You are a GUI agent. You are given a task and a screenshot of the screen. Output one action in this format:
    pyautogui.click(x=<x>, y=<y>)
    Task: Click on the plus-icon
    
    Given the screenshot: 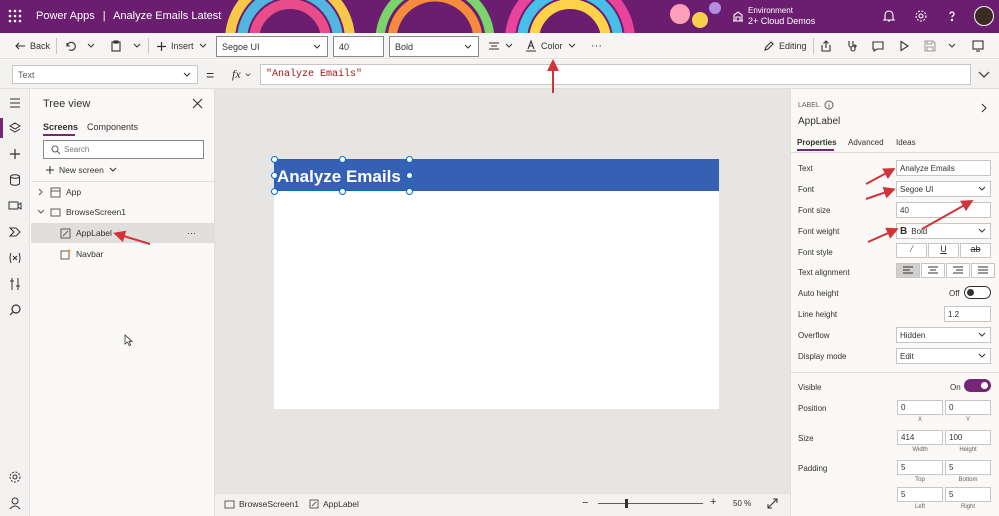 What is the action you would take?
    pyautogui.click(x=15, y=154)
    